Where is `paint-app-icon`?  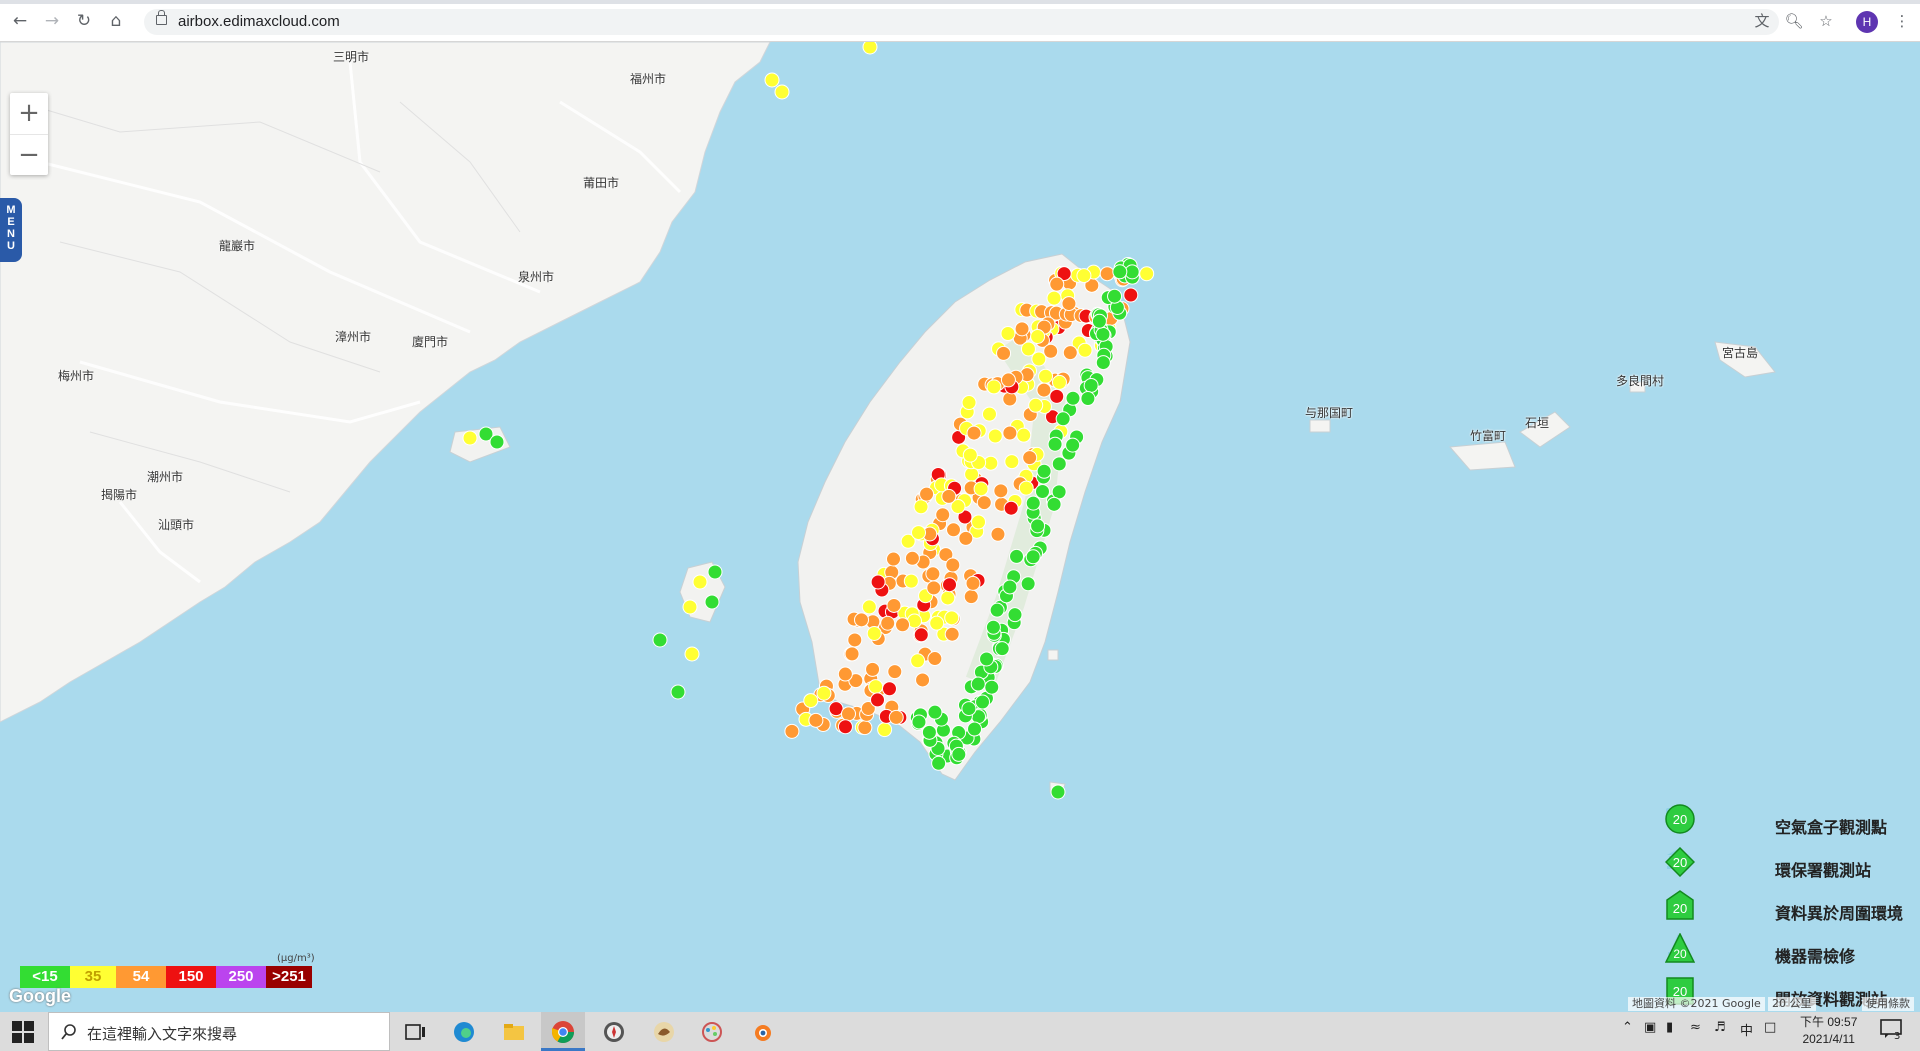 paint-app-icon is located at coordinates (712, 1032).